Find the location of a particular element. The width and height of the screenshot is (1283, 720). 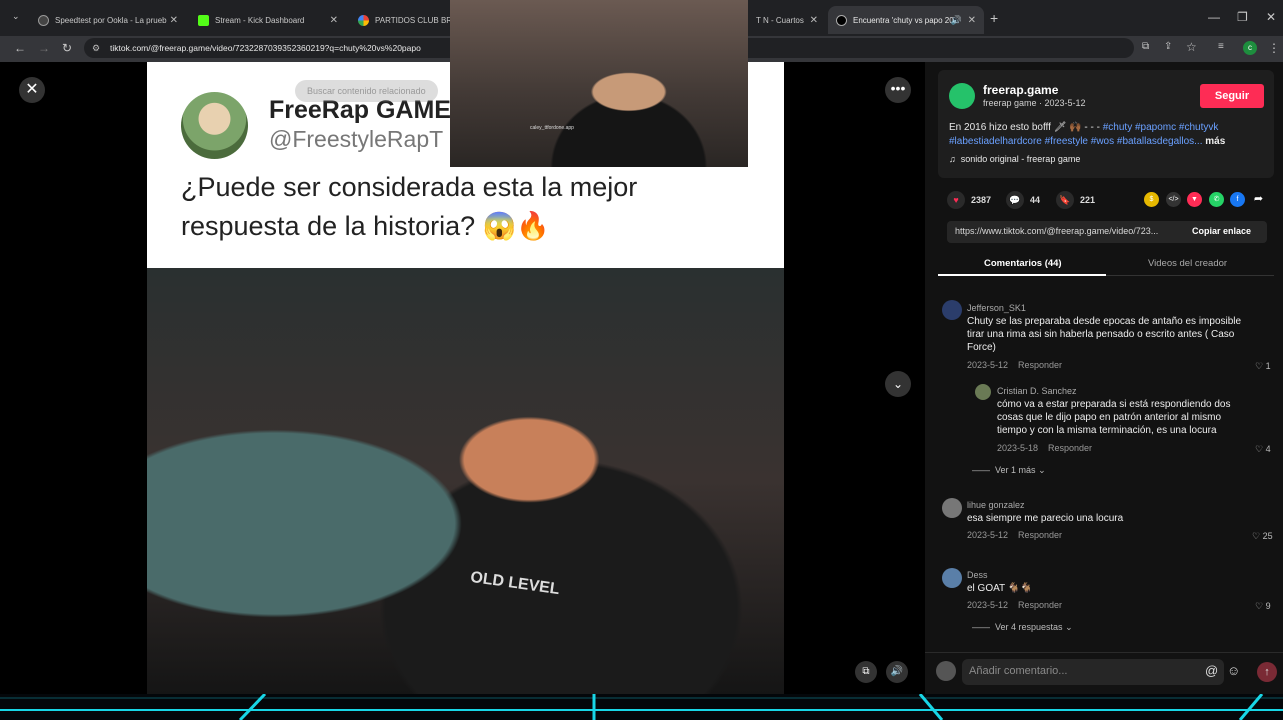

comment-like-button: ♡ 1 is located at coordinates (1263, 366).